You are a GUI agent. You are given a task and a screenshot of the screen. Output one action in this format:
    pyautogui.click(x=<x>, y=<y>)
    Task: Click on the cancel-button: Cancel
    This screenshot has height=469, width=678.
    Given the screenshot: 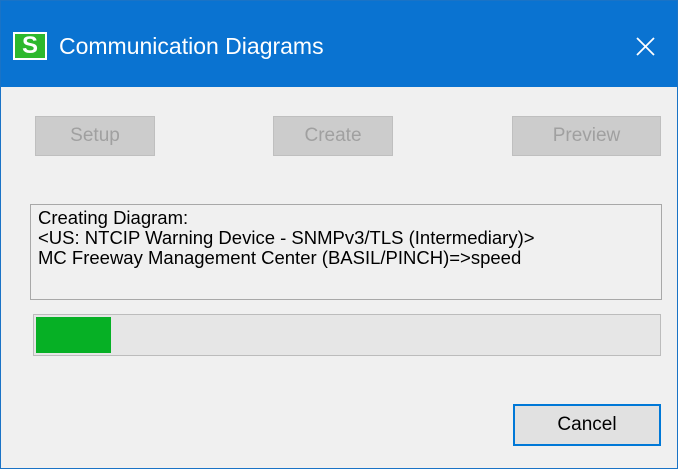 What is the action you would take?
    pyautogui.click(x=587, y=425)
    